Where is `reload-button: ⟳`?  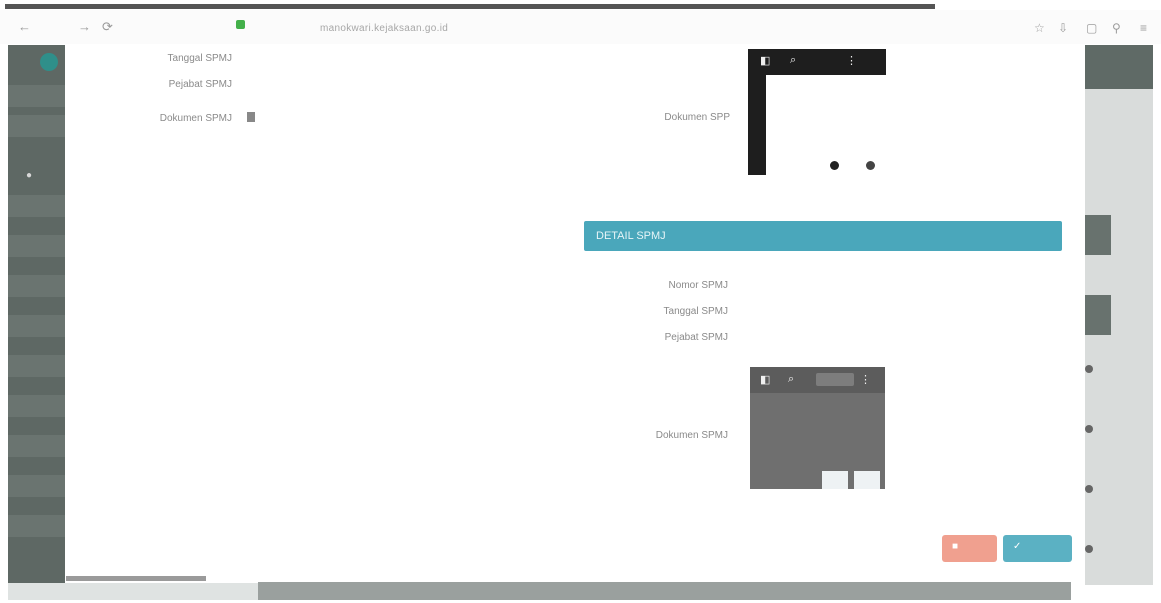 reload-button: ⟳ is located at coordinates (107, 27).